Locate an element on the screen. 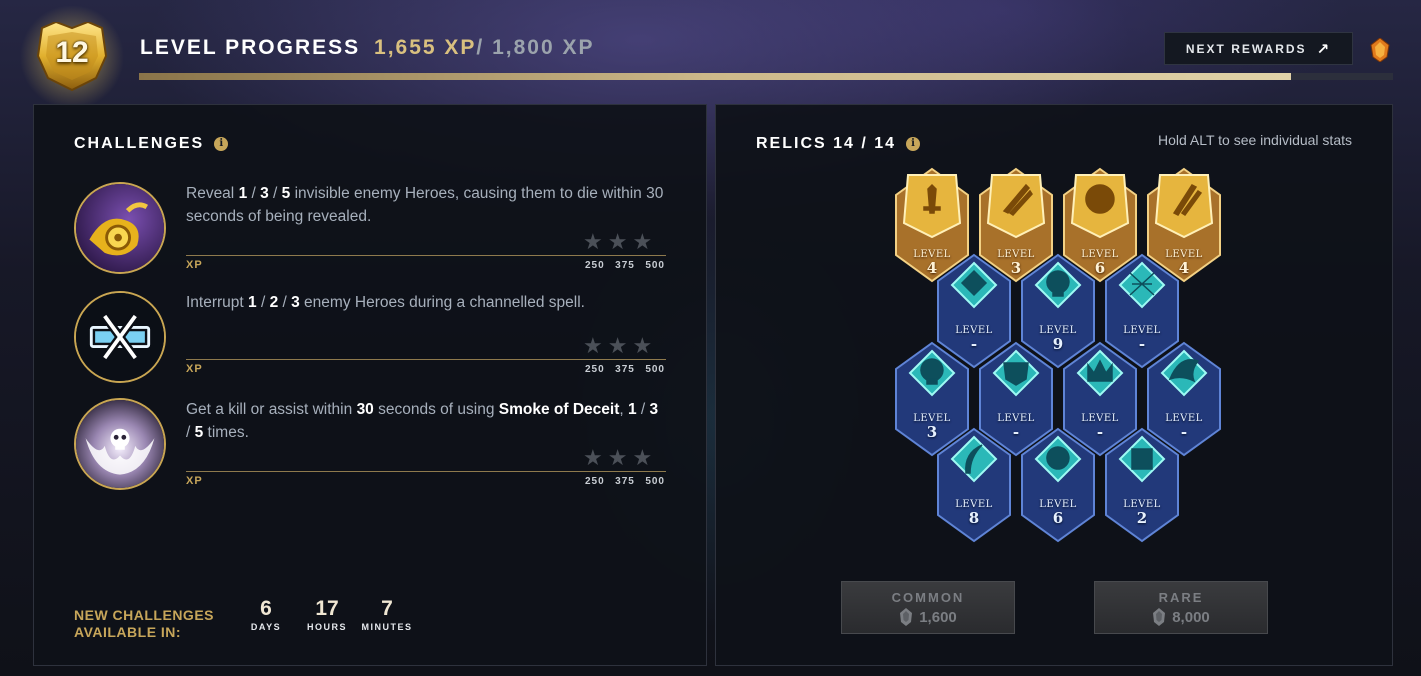 This screenshot has height=676, width=1421. hold-alt-hint: Hold ALT to see individual stats is located at coordinates (1254, 140).